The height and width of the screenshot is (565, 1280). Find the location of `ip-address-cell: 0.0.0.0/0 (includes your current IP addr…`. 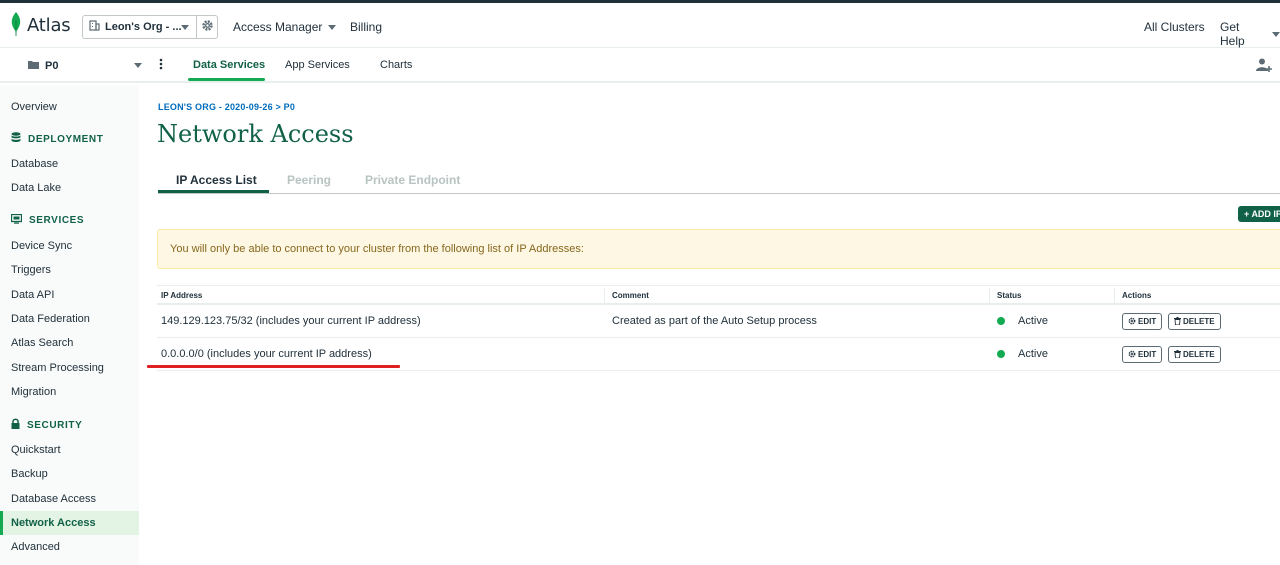

ip-address-cell: 0.0.0.0/0 (includes your current IP addr… is located at coordinates (266, 354).